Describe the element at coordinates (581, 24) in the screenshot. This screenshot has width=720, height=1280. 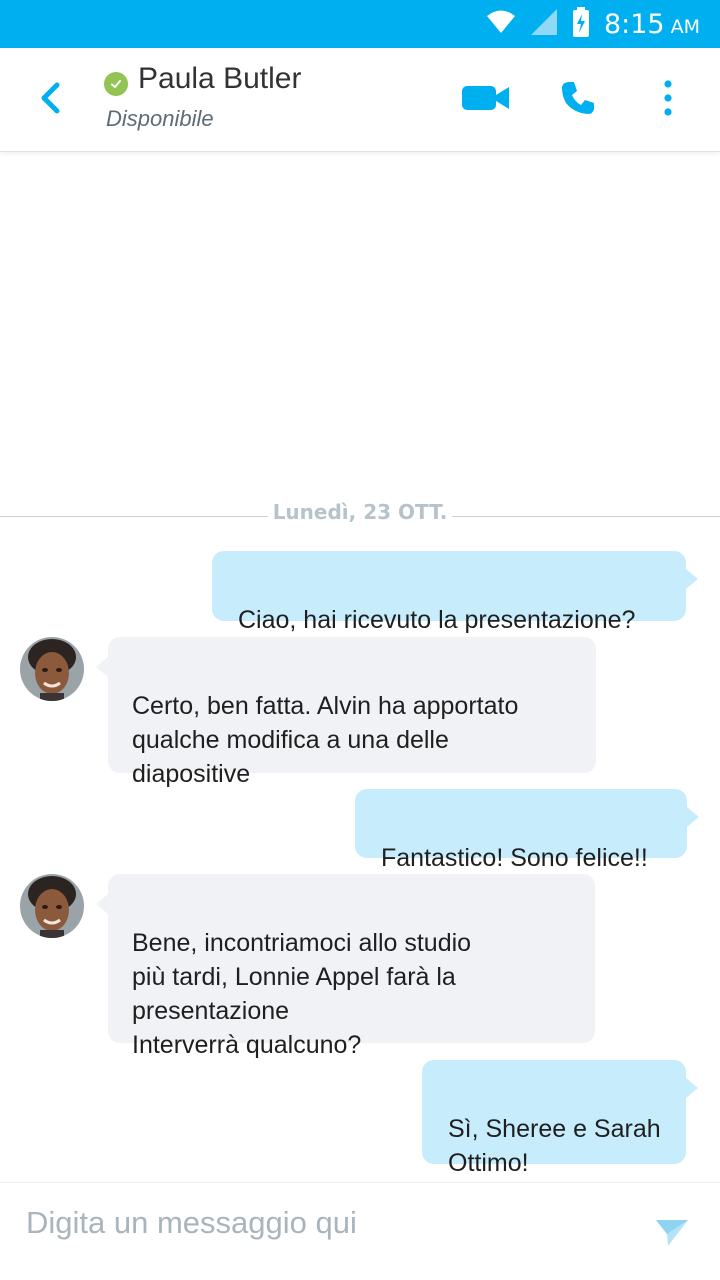
I see `battery-charging-icon` at that location.